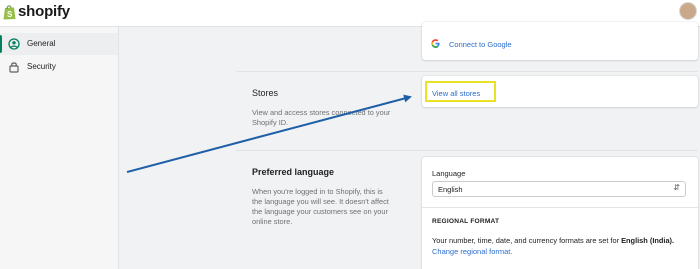 The height and width of the screenshot is (269, 700). Describe the element at coordinates (269, 133) in the screenshot. I see `annotation-arrow` at that location.